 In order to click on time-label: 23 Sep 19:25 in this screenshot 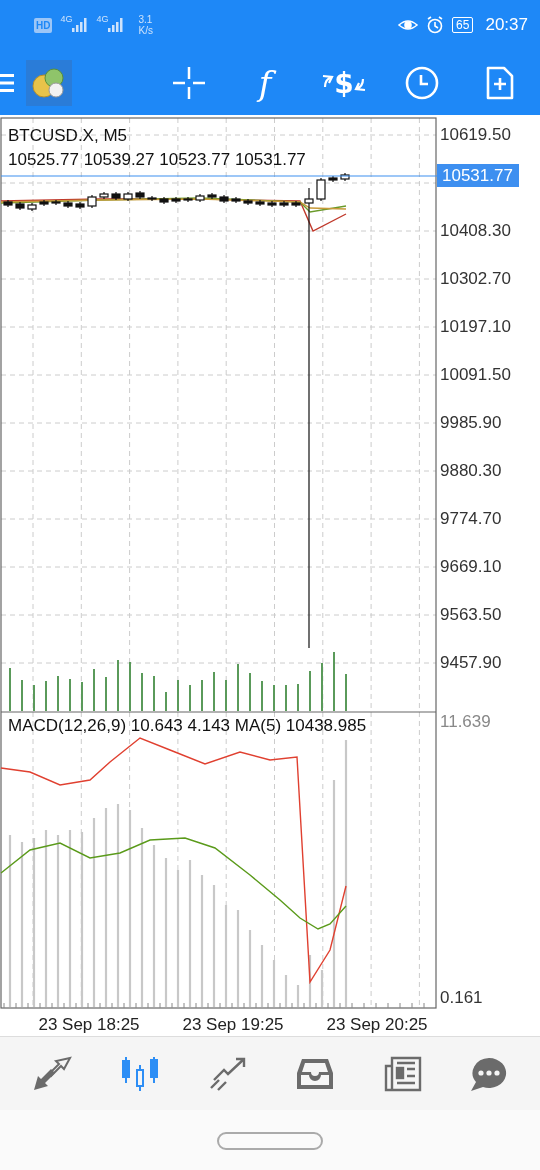, I will do `click(233, 1025)`.